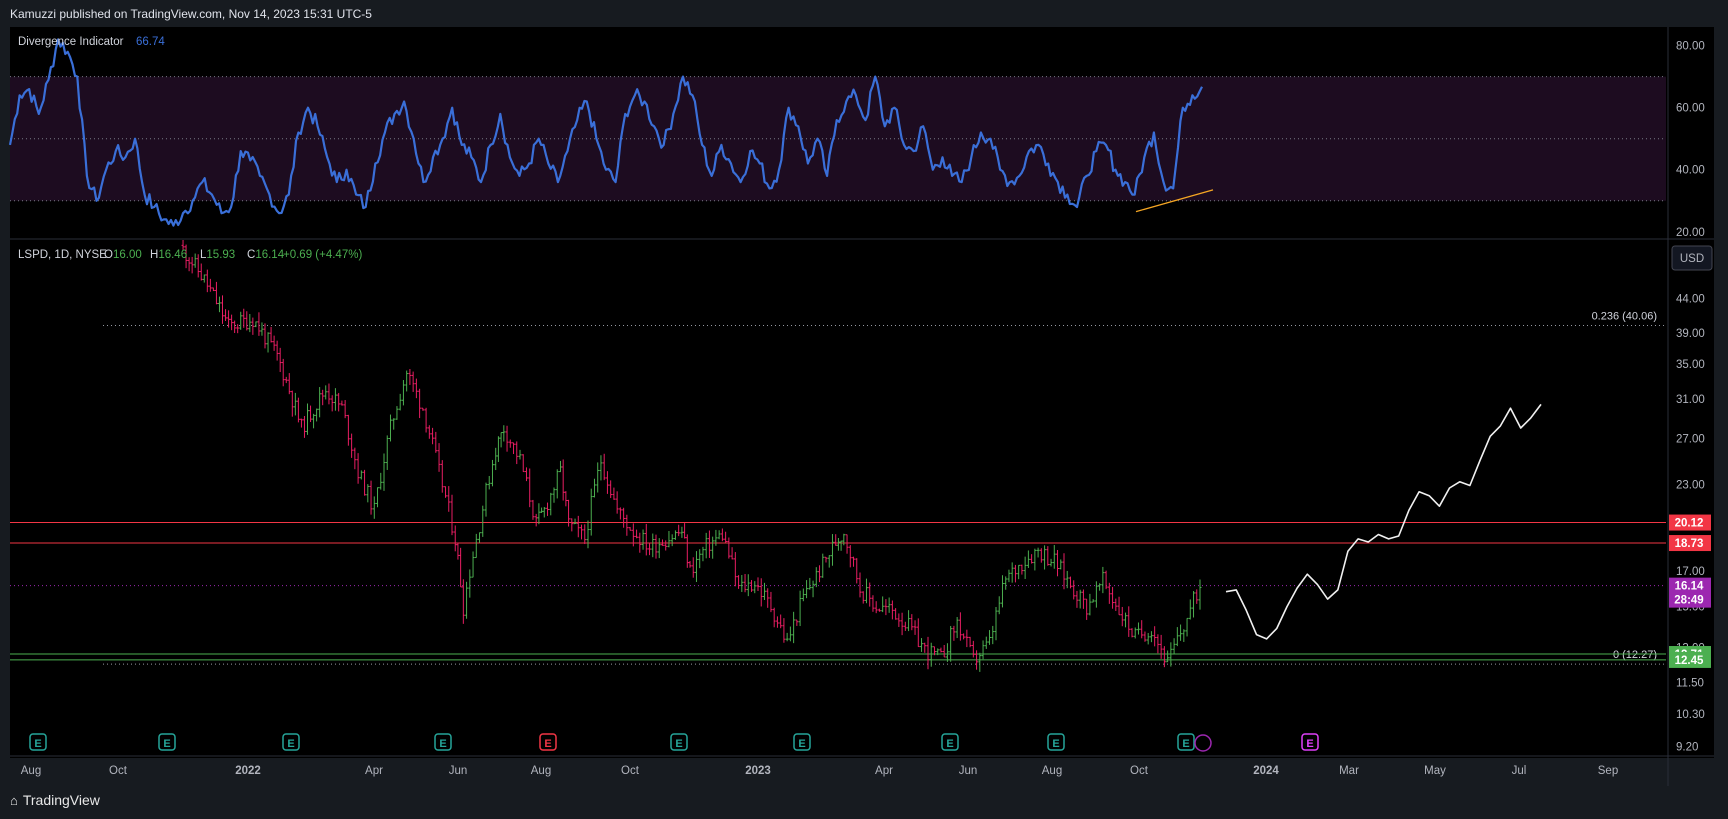 This screenshot has width=1728, height=819. I want to click on tradingview-footer: ⌂ TradingView, so click(55, 800).